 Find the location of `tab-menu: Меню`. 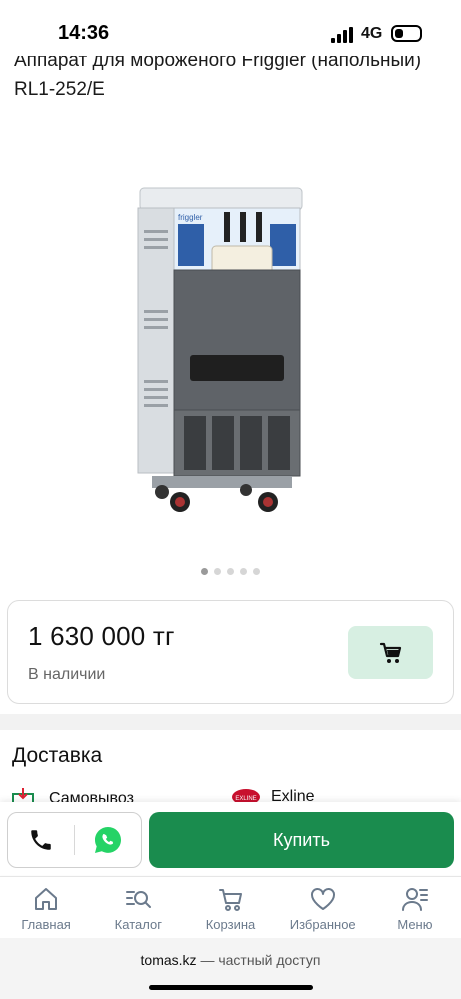

tab-menu: Меню is located at coordinates (415, 907).